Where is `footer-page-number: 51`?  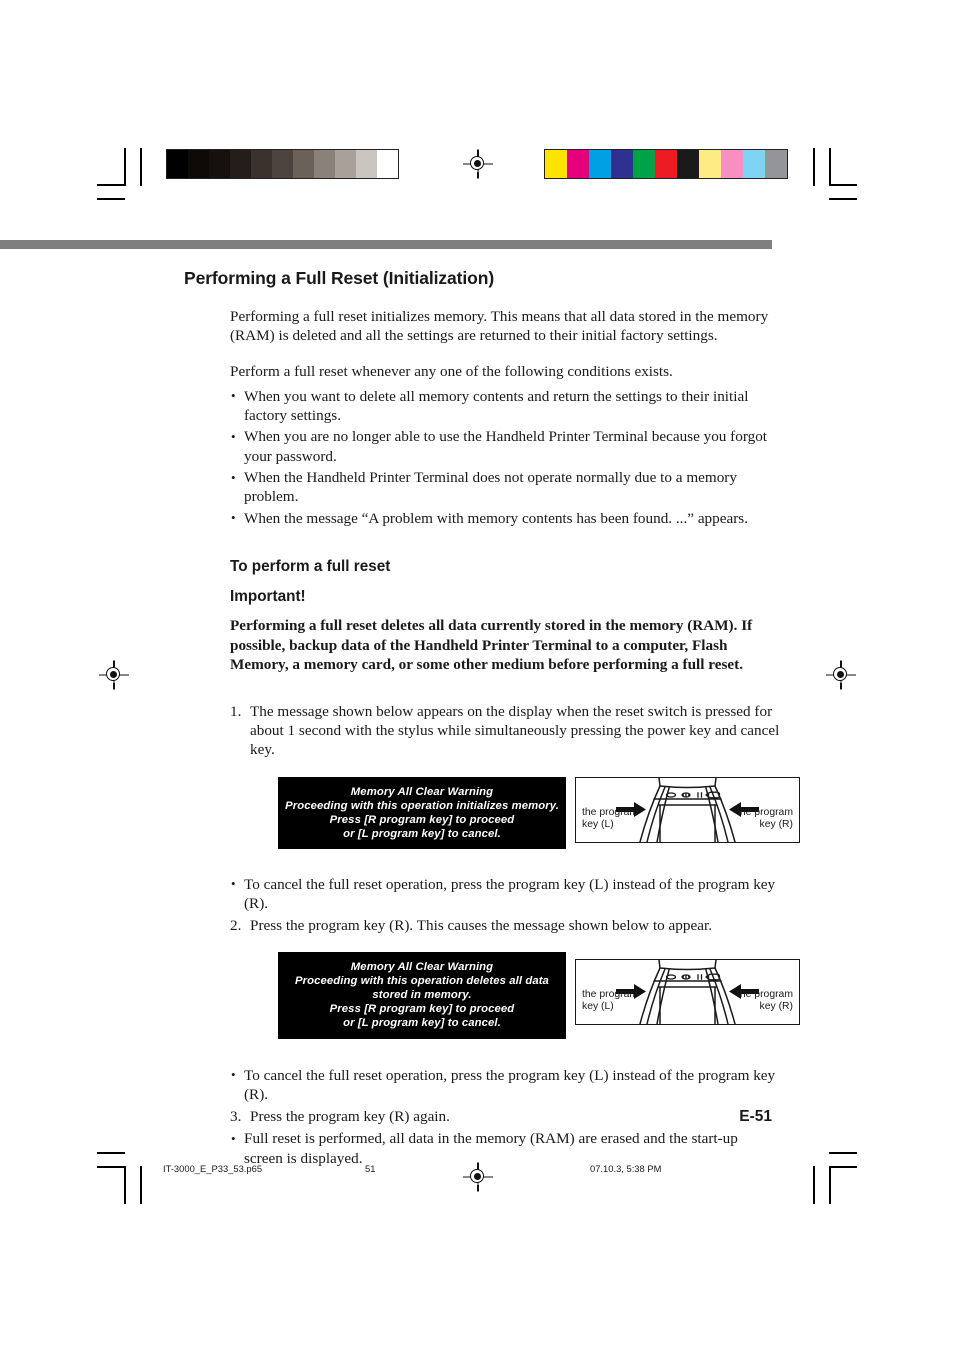 footer-page-number: 51 is located at coordinates (370, 1168).